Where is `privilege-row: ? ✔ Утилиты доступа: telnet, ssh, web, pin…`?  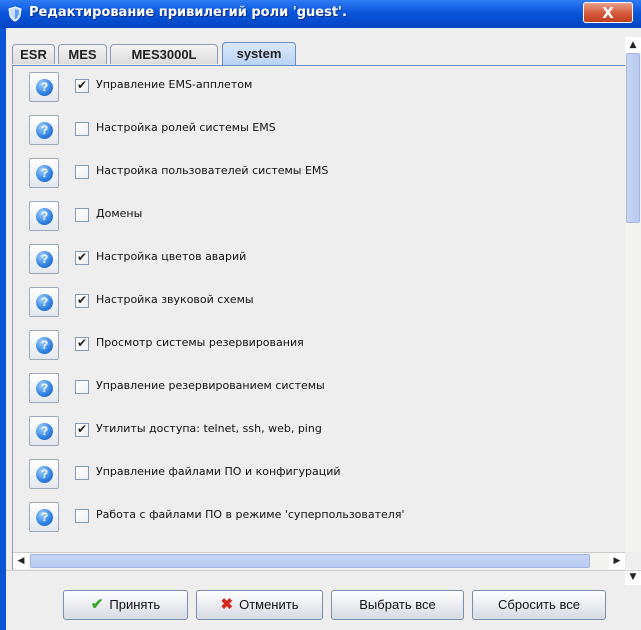
privilege-row: ? ✔ Утилиты доступа: telnet, ssh, web, pin… is located at coordinates (319, 431).